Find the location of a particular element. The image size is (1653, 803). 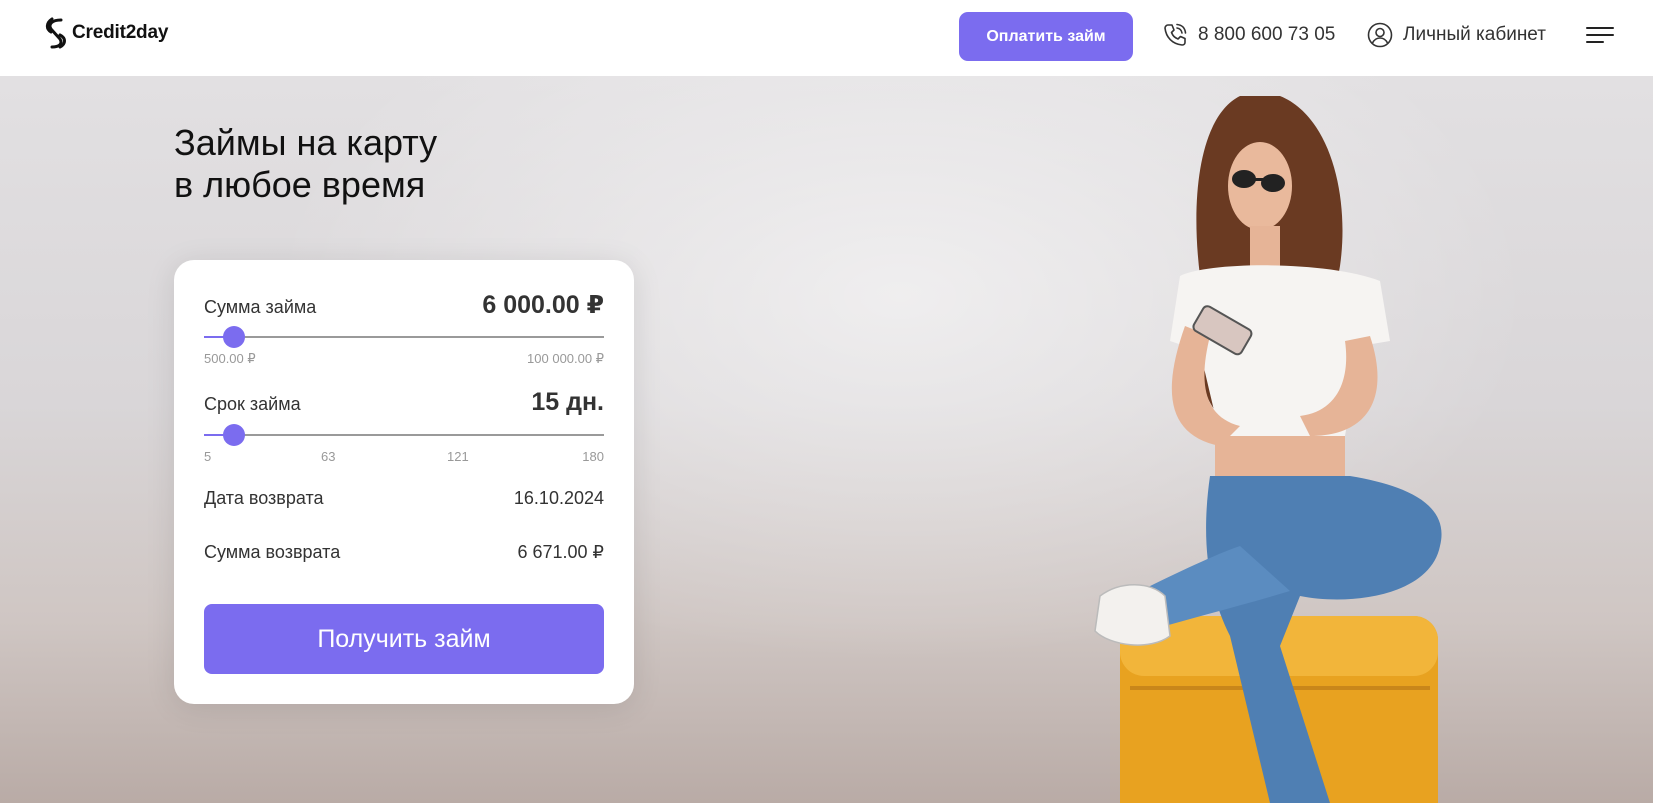

term-slider is located at coordinates (404, 435).